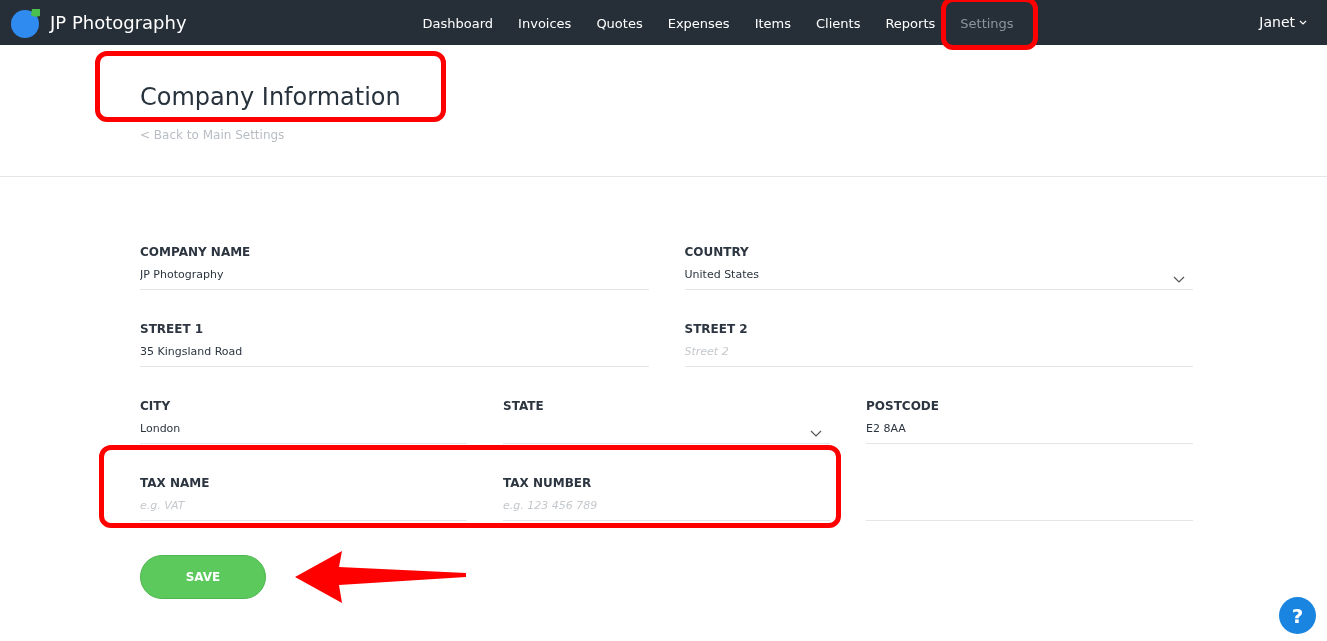 Image resolution: width=1327 pixels, height=641 pixels. What do you see at coordinates (987, 23) in the screenshot?
I see `nav-link: Settings` at bounding box center [987, 23].